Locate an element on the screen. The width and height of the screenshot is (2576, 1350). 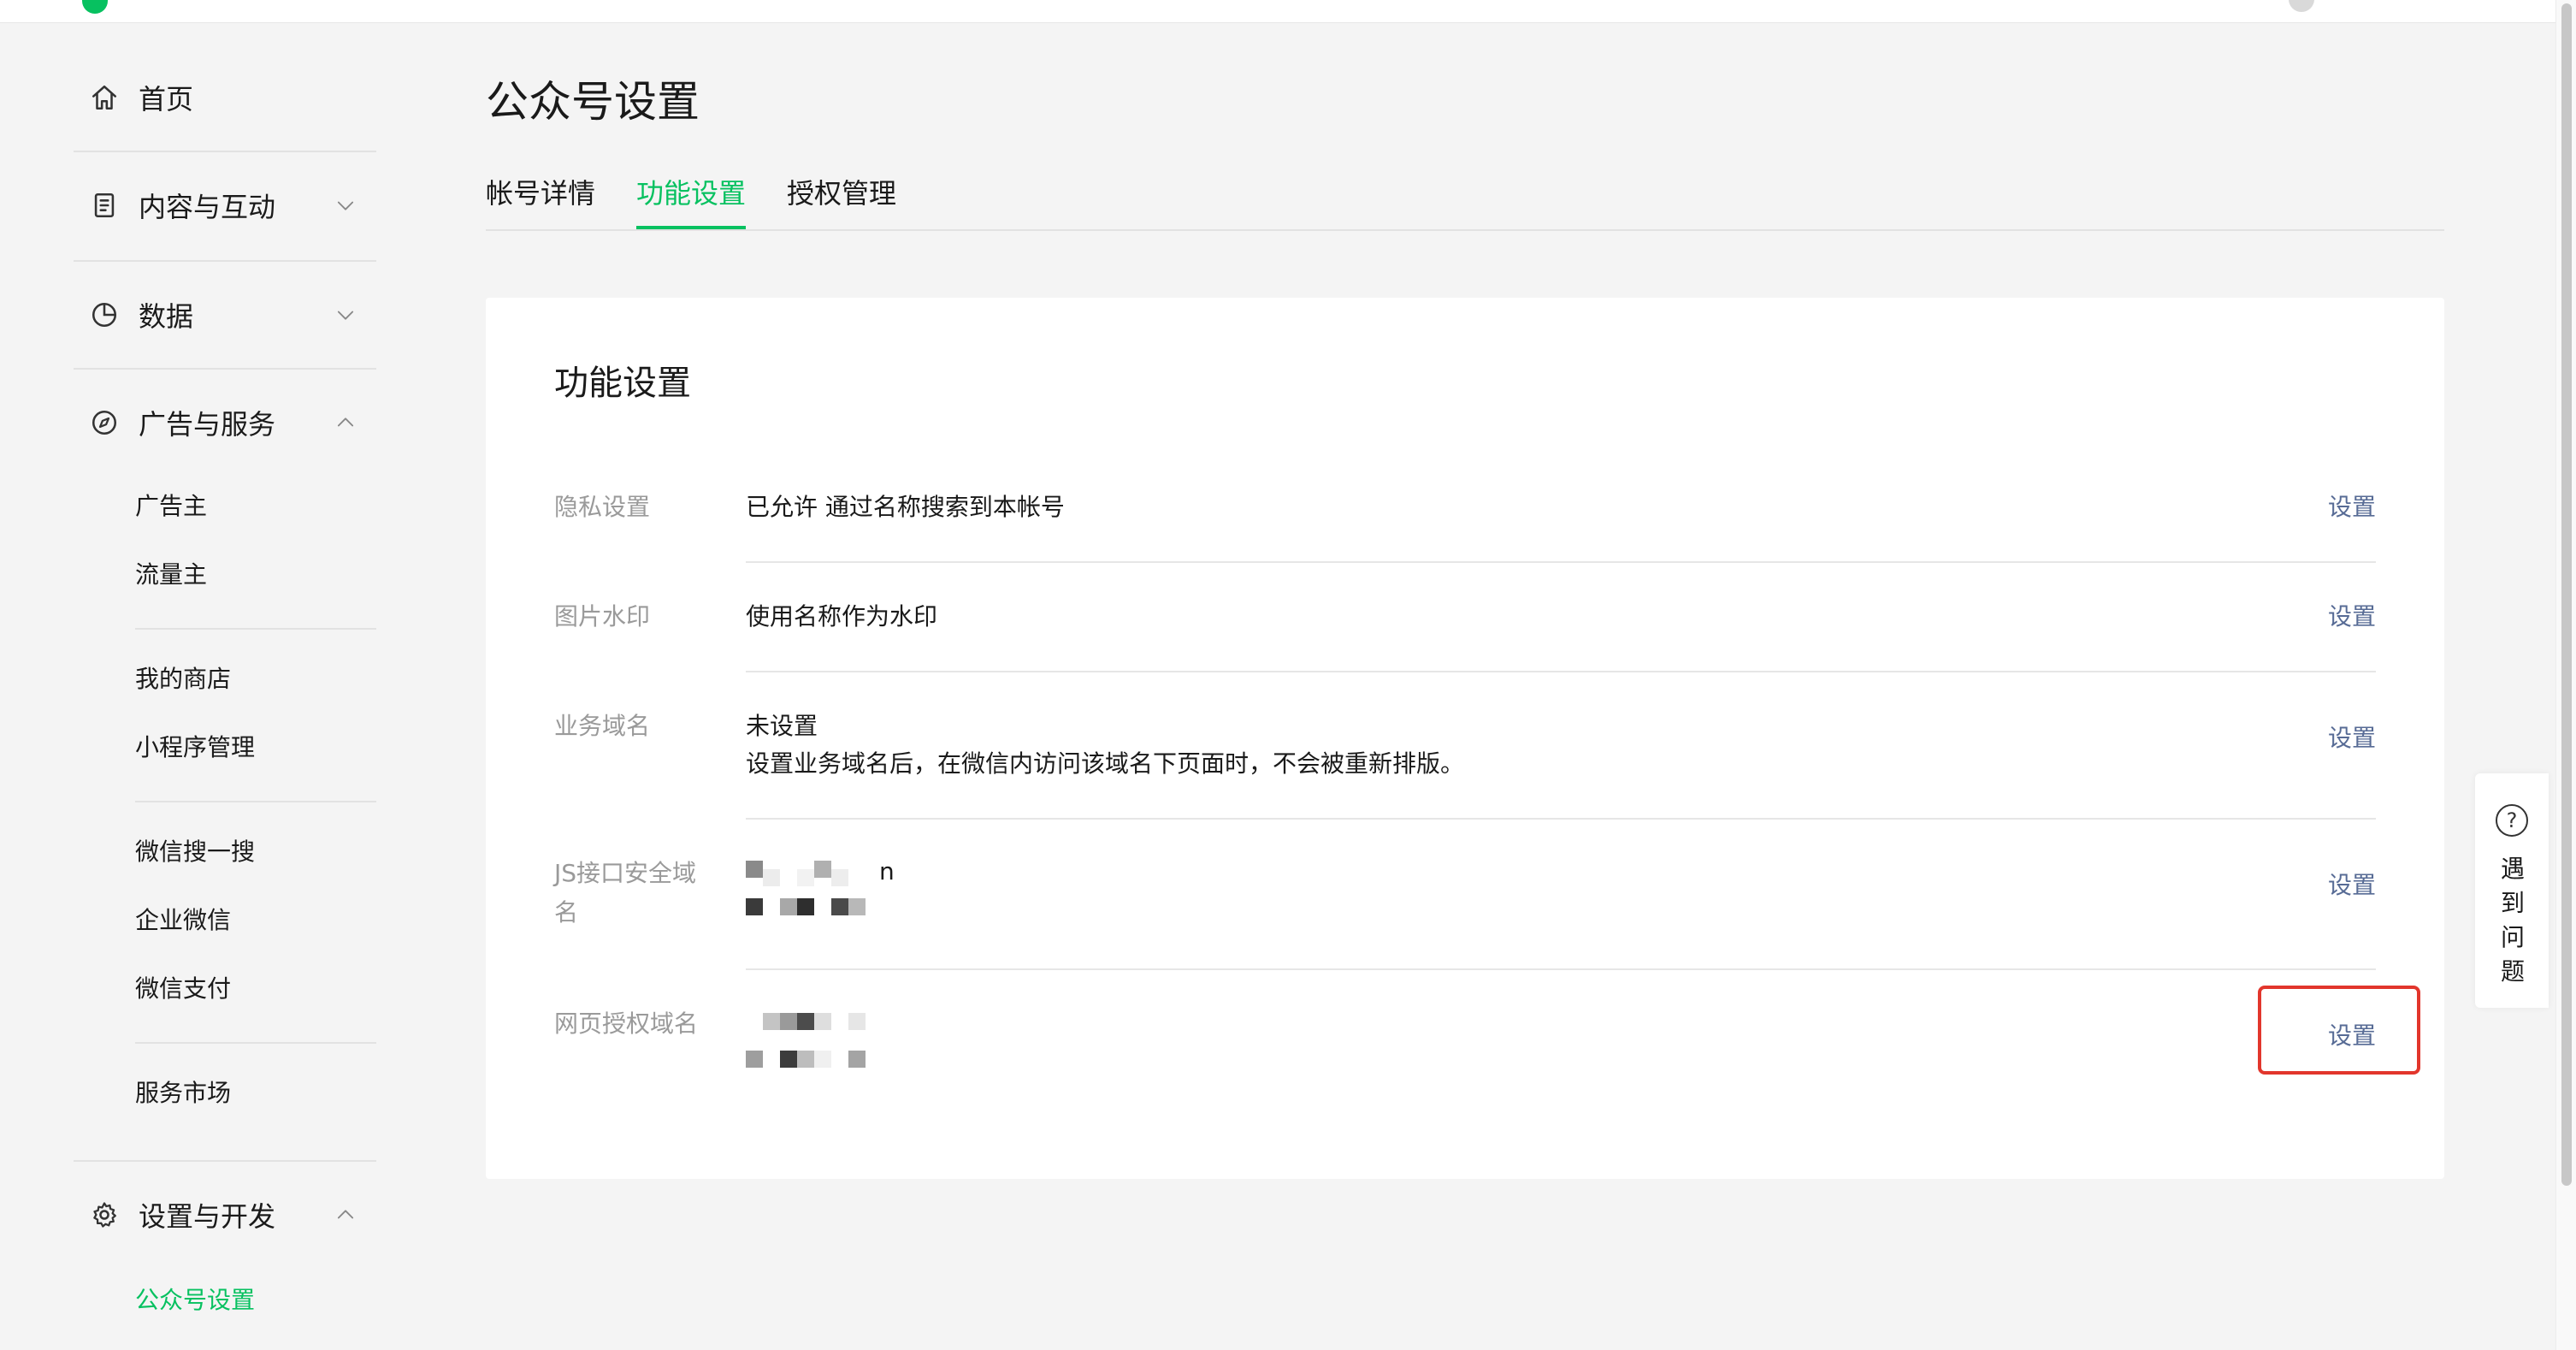
gear-icon is located at coordinates (104, 1215).